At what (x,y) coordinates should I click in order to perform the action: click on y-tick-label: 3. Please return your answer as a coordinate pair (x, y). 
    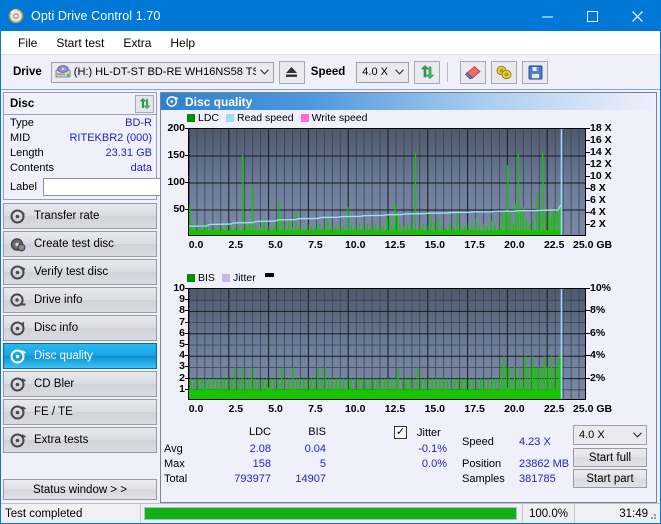
    Looking at the image, I should click on (182, 366).